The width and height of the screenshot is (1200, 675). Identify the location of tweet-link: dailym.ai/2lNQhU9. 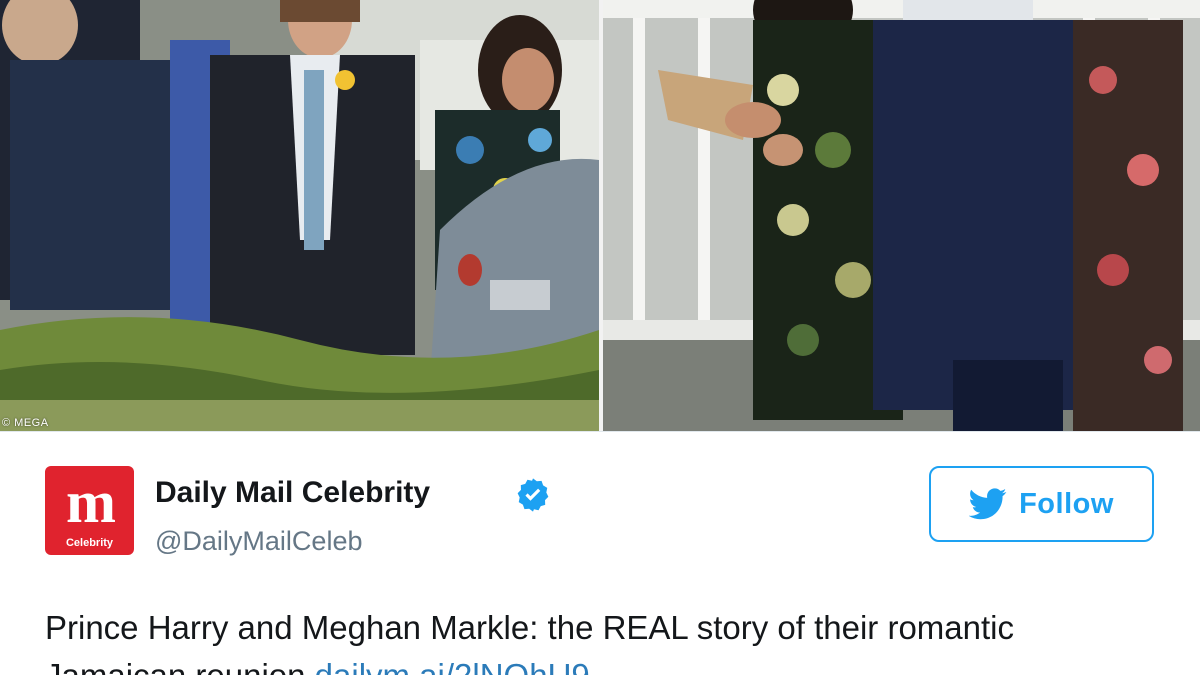
(452, 666).